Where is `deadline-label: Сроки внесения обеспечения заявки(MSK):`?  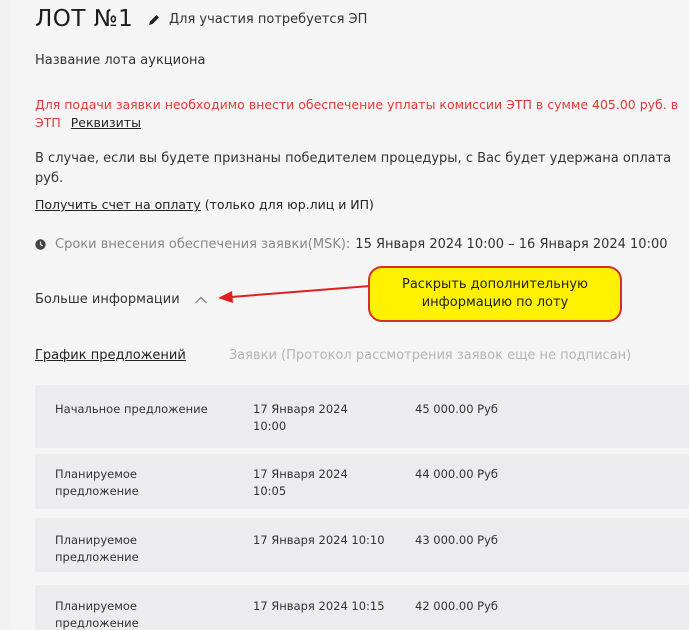 deadline-label: Сроки внесения обеспечения заявки(MSK): is located at coordinates (203, 244).